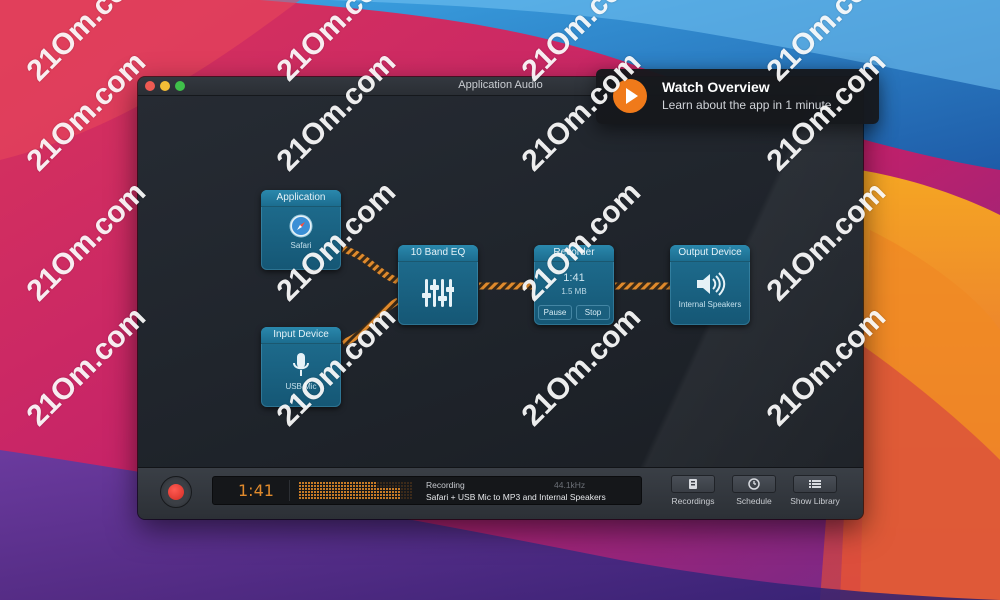  What do you see at coordinates (301, 198) in the screenshot?
I see `node-application-title: Application` at bounding box center [301, 198].